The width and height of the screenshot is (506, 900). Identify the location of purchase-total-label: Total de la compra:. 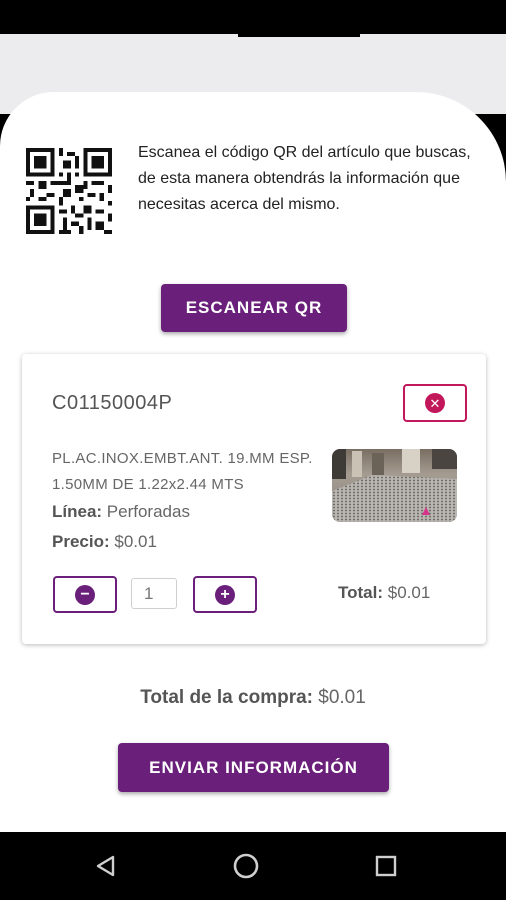
(226, 697).